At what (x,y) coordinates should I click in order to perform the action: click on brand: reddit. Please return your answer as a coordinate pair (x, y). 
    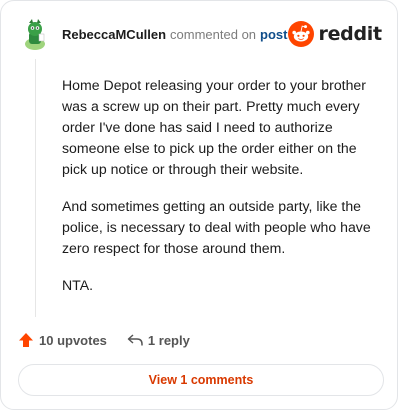
    Looking at the image, I should click on (335, 34).